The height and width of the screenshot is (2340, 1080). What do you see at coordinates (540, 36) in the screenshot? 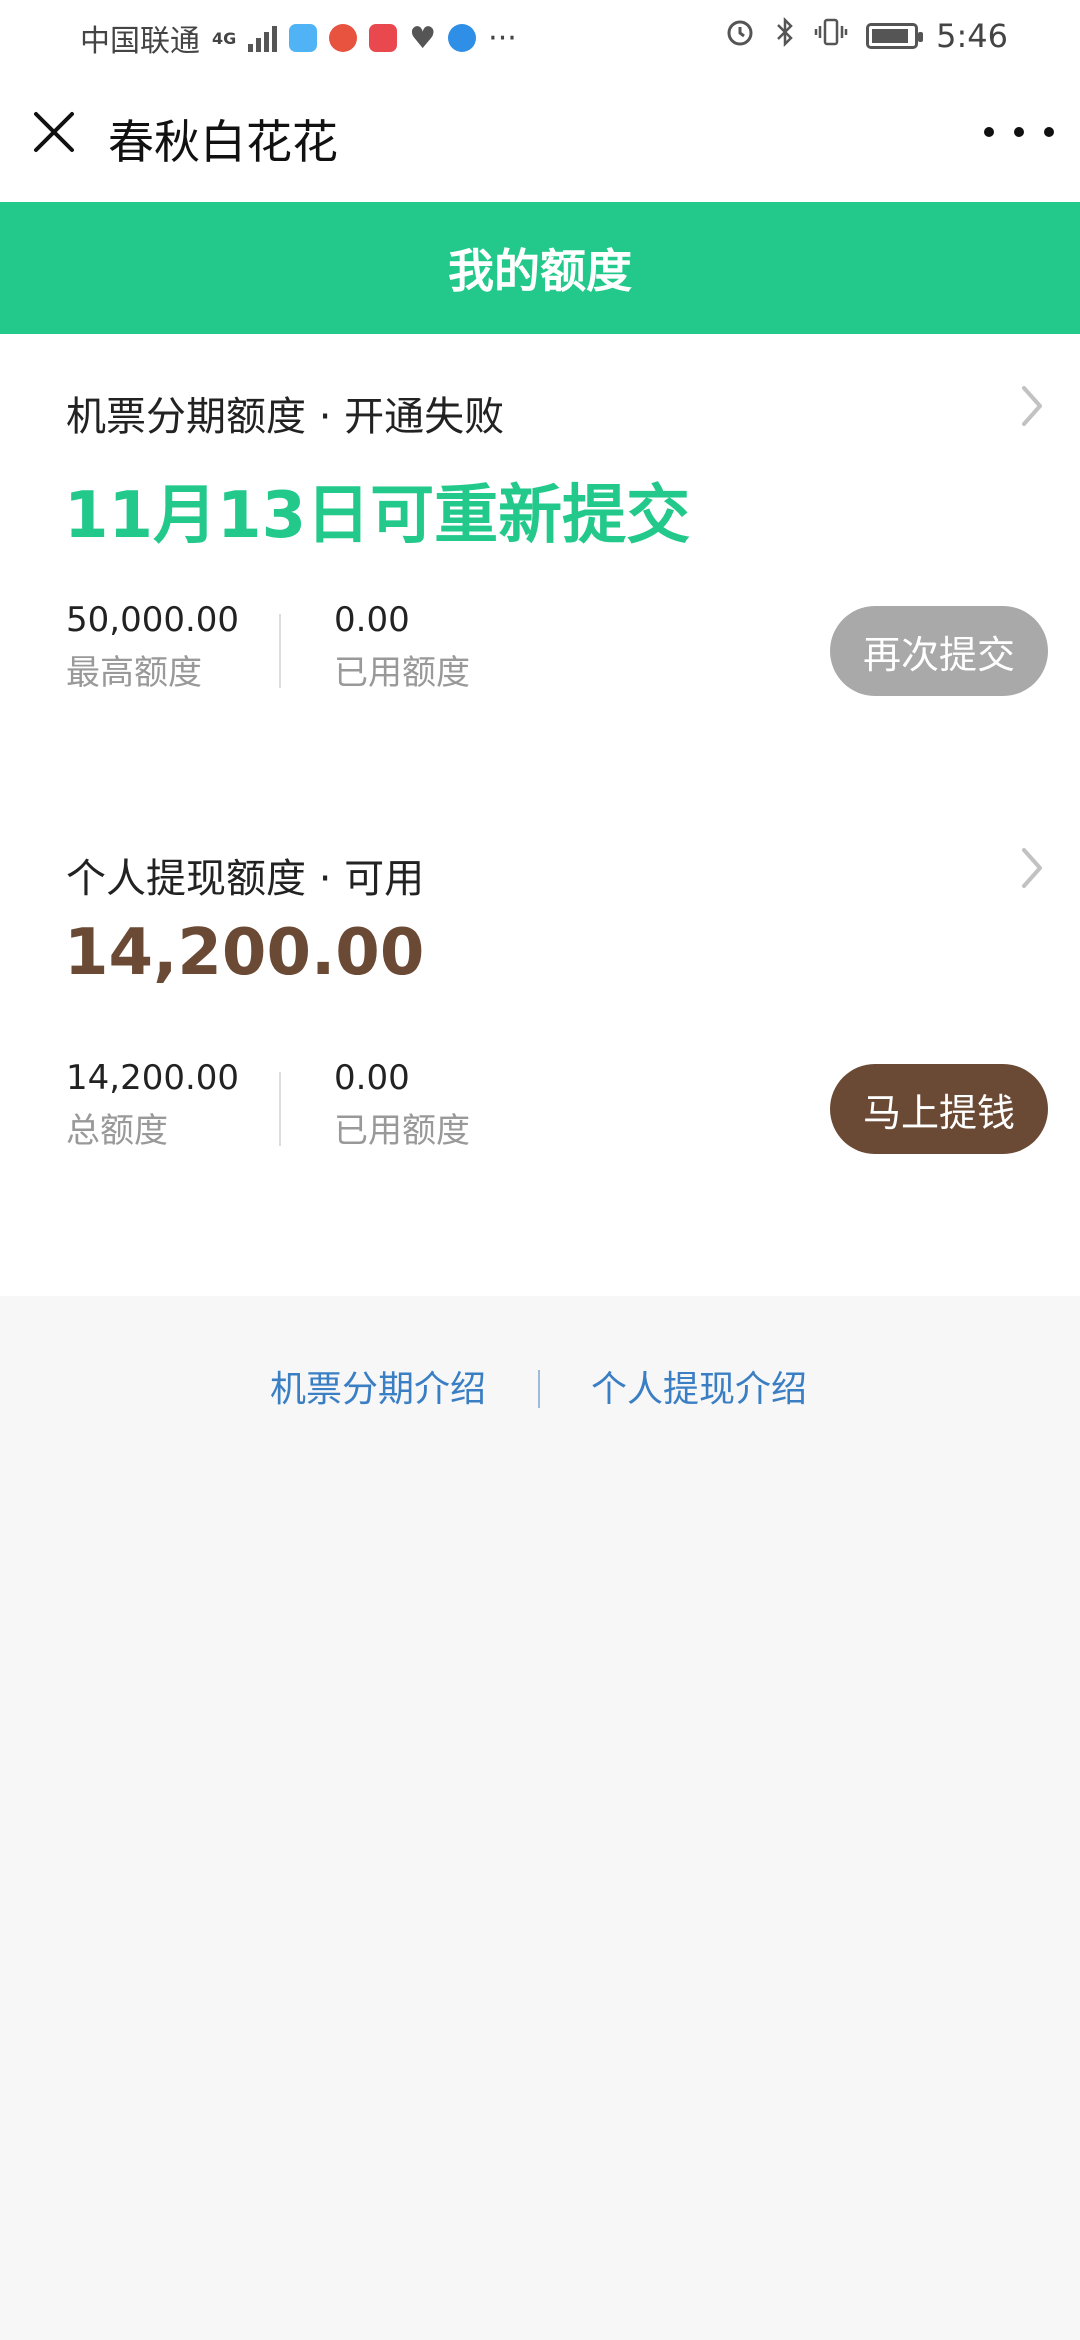
I see `status-bar: 中国联通 4G ♥ ··· 5:46` at bounding box center [540, 36].